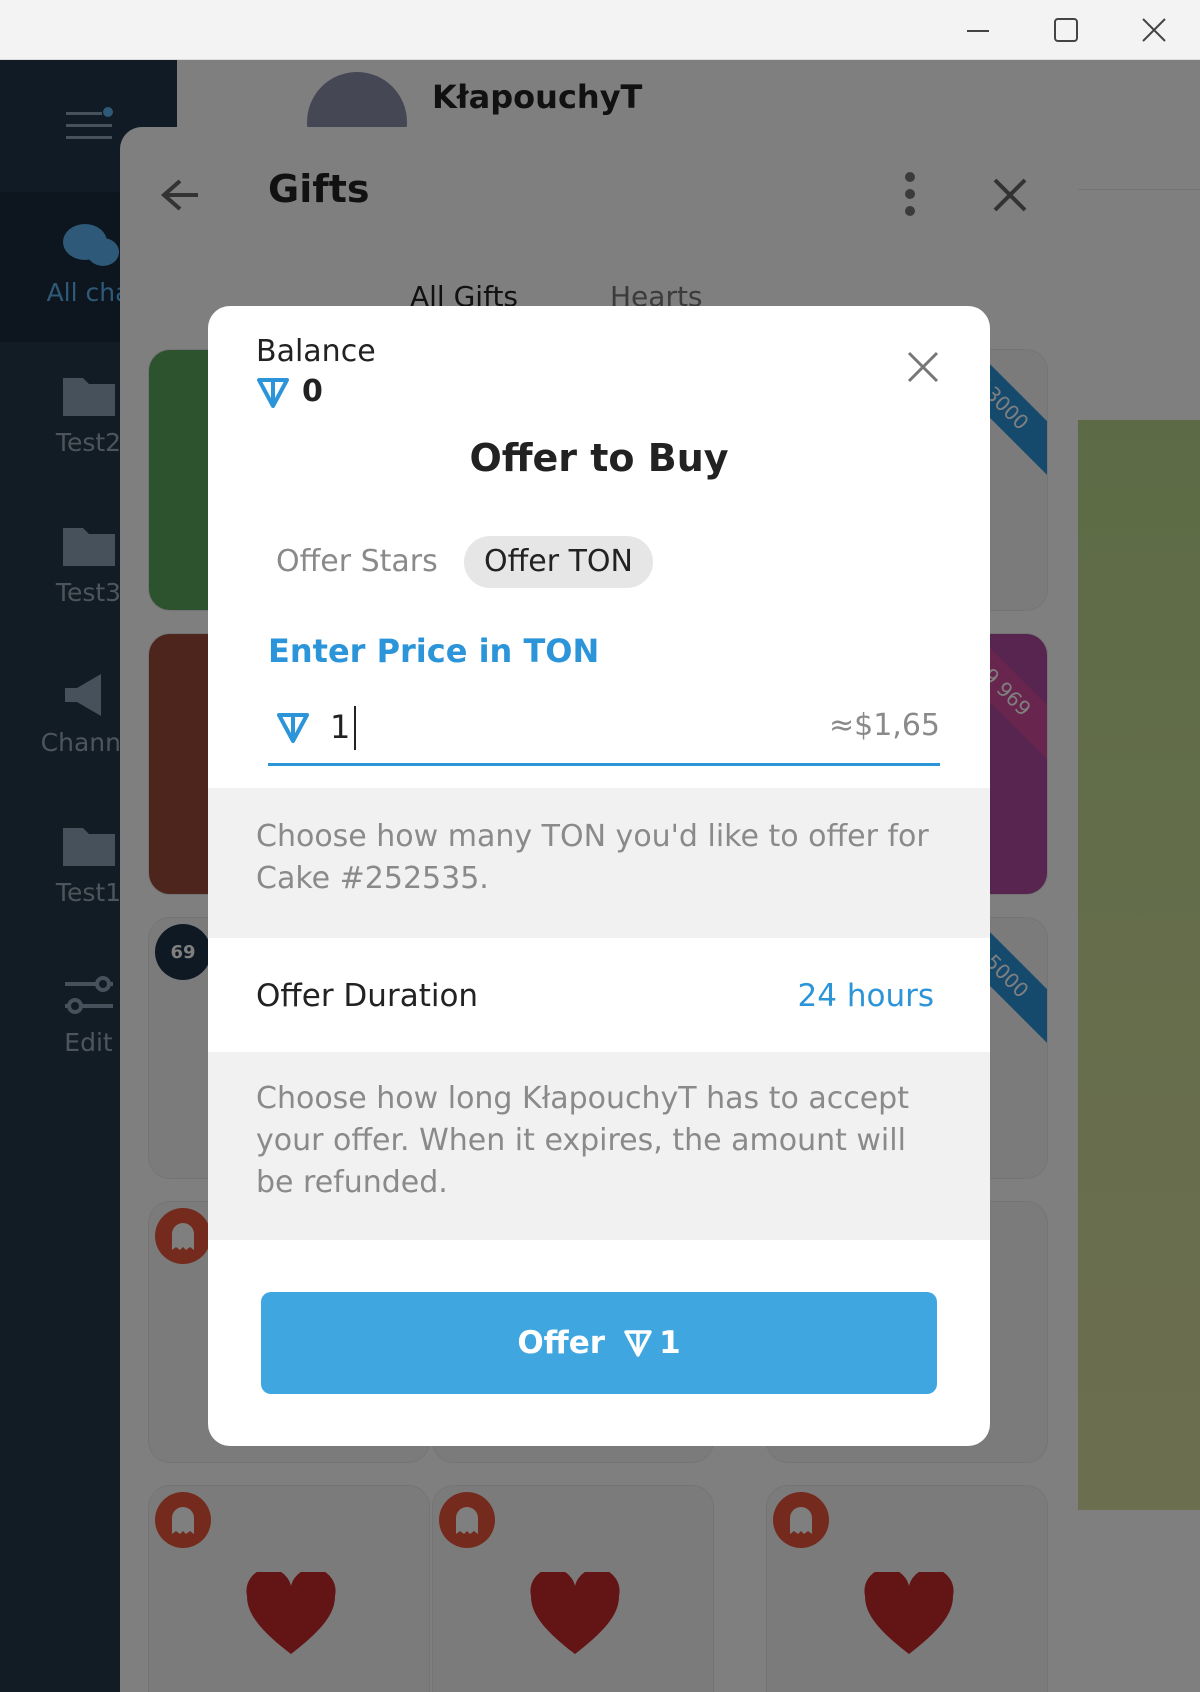  I want to click on dialog-title: Offer to Buy, so click(599, 458).